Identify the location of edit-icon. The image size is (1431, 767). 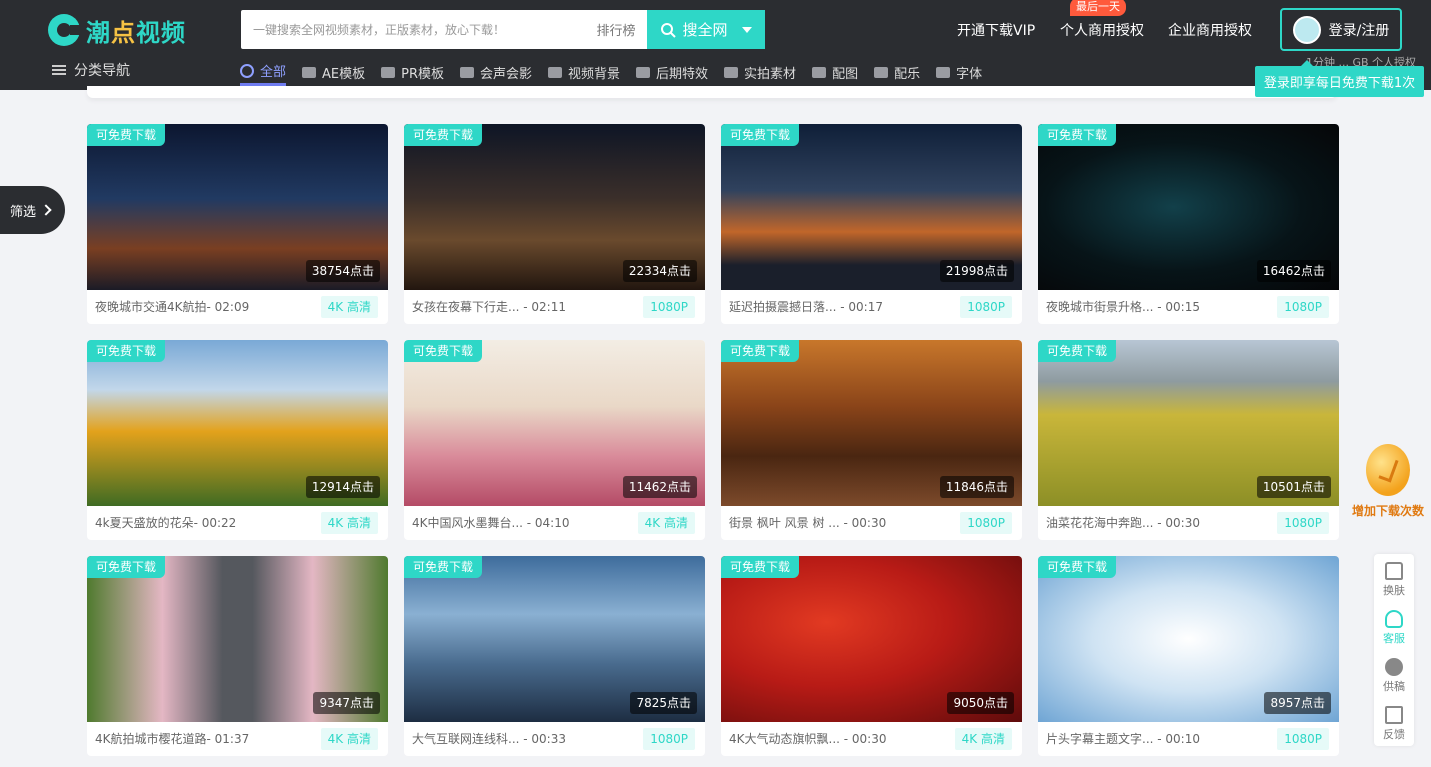
(1394, 715).